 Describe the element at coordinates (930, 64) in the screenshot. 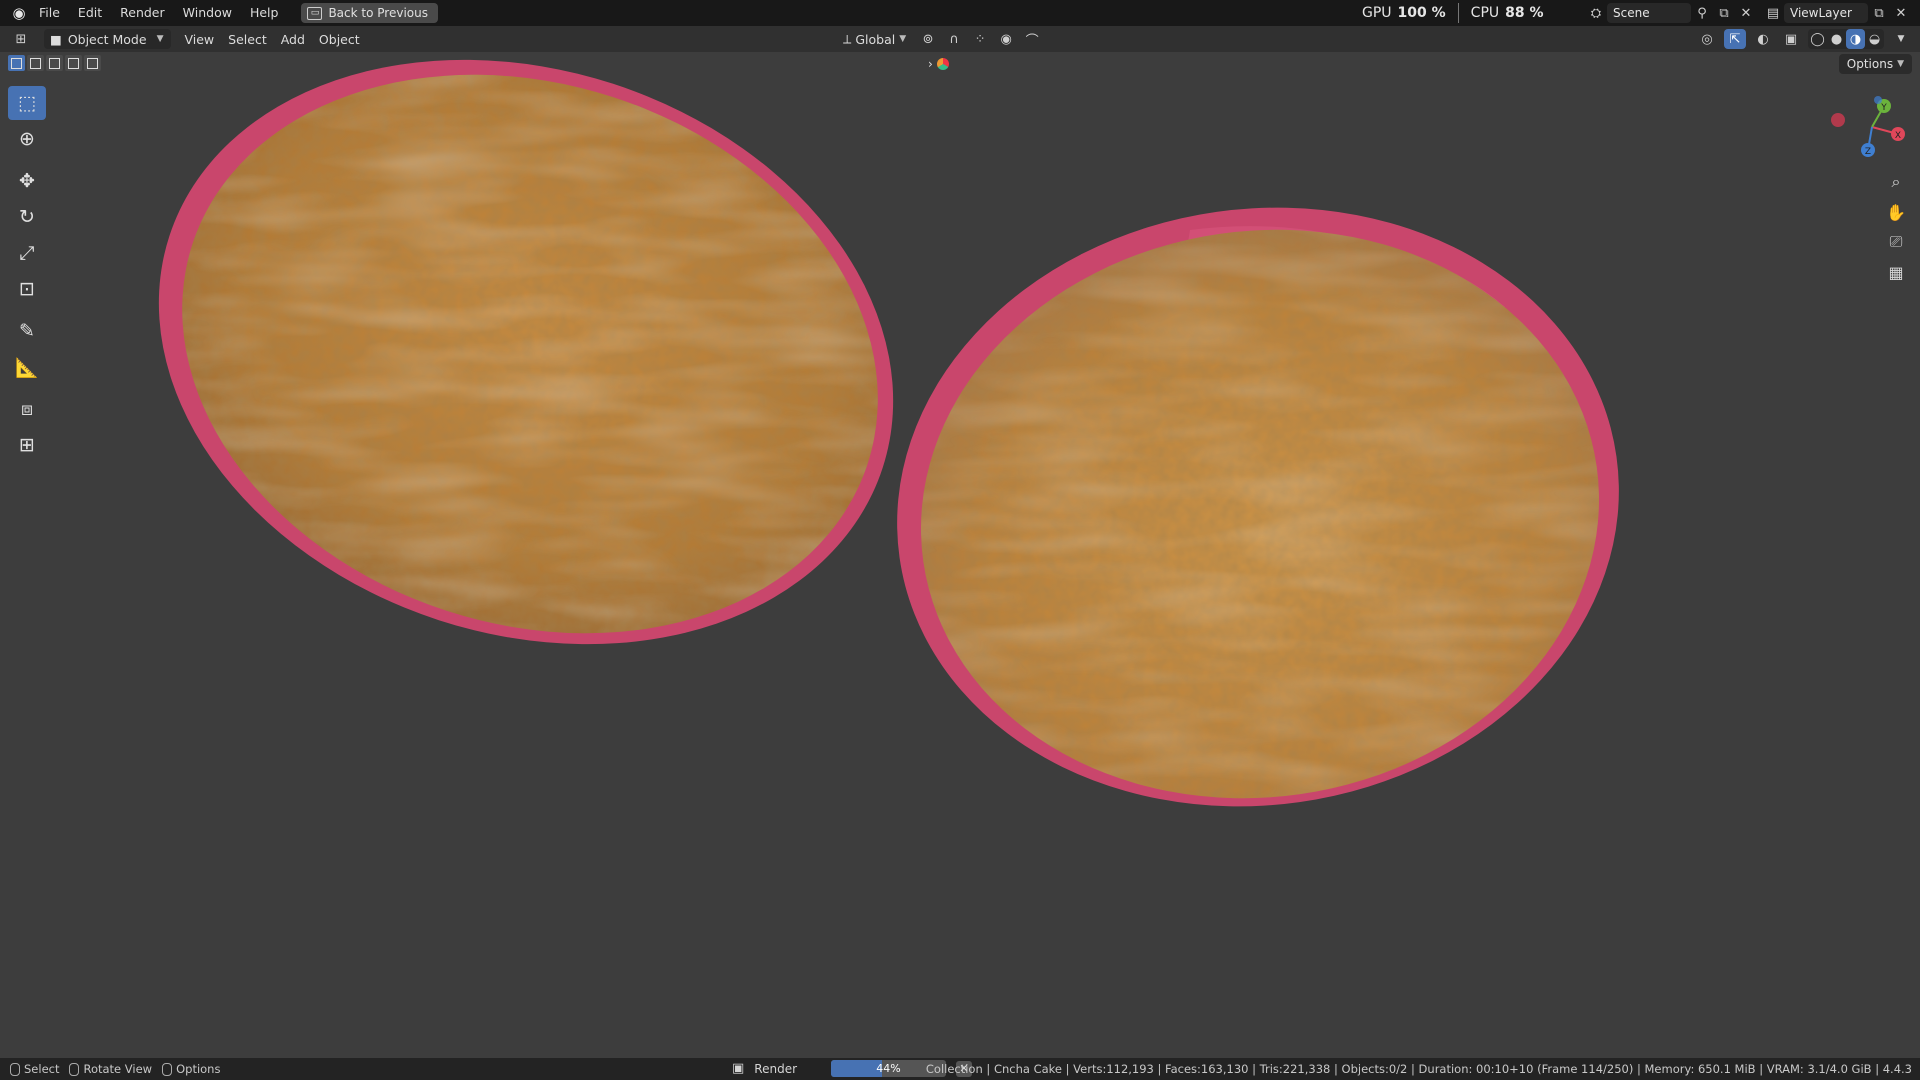

I see `chevron-right-icon: ›` at that location.